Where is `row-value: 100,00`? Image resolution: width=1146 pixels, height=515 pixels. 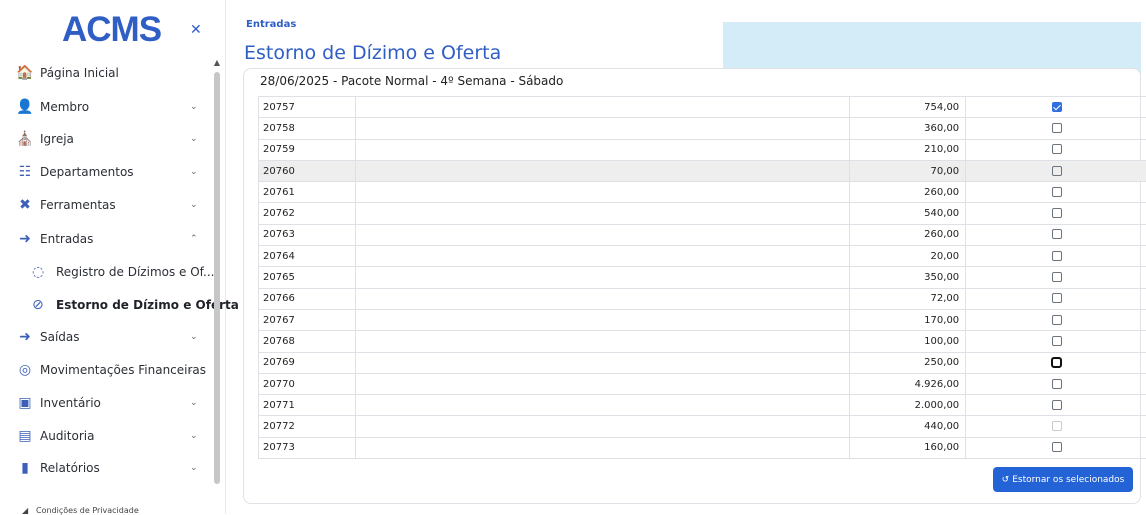 row-value: 100,00 is located at coordinates (908, 341).